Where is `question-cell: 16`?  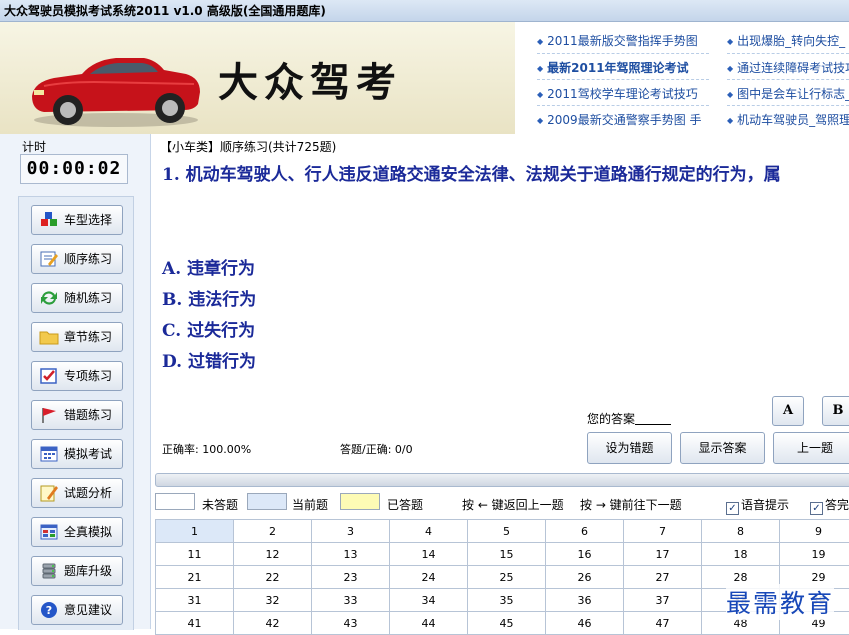 question-cell: 16 is located at coordinates (585, 554).